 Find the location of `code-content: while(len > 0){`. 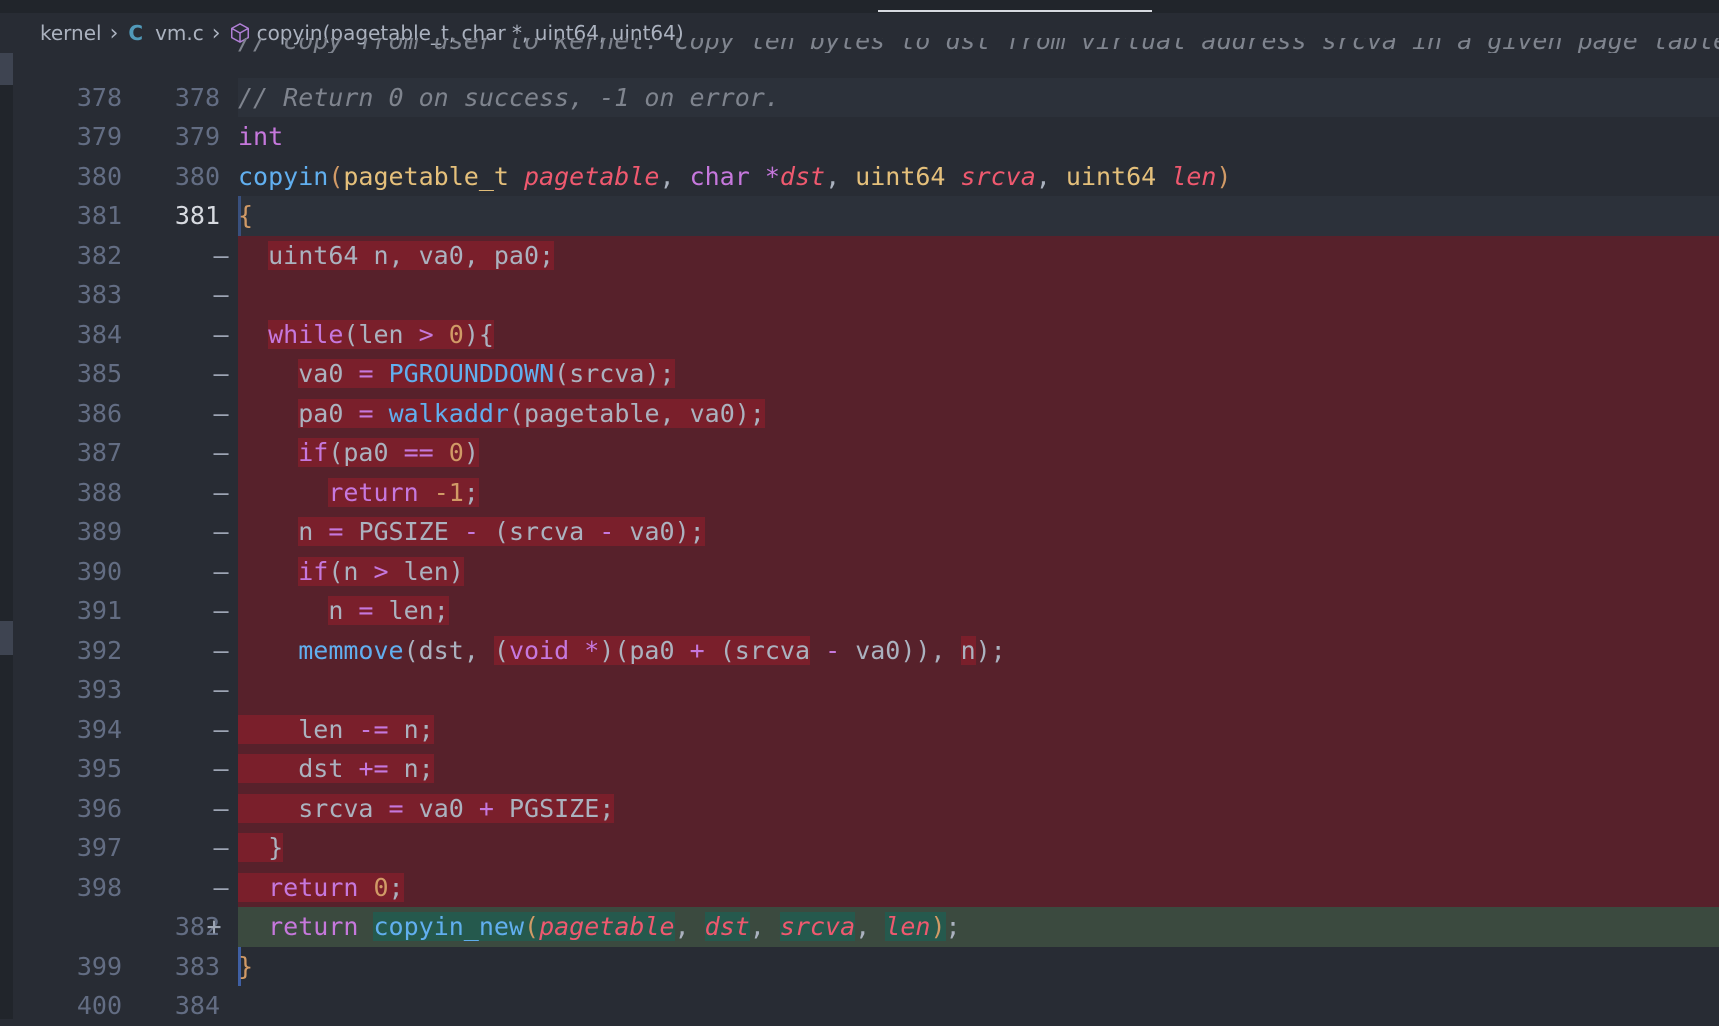

code-content: while(len > 0){ is located at coordinates (978, 334).